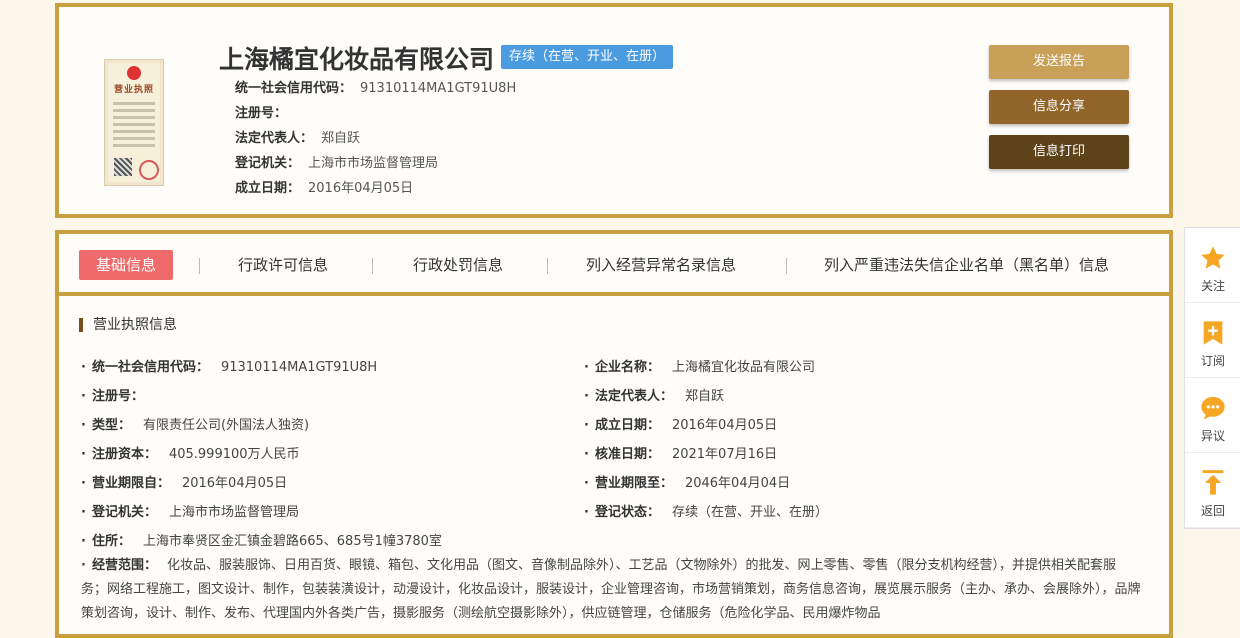 This screenshot has height=638, width=1240. I want to click on field-address: · 住所： 上海市奉贤区金汇镇金碧路665、685号1幢3780室, so click(261, 541).